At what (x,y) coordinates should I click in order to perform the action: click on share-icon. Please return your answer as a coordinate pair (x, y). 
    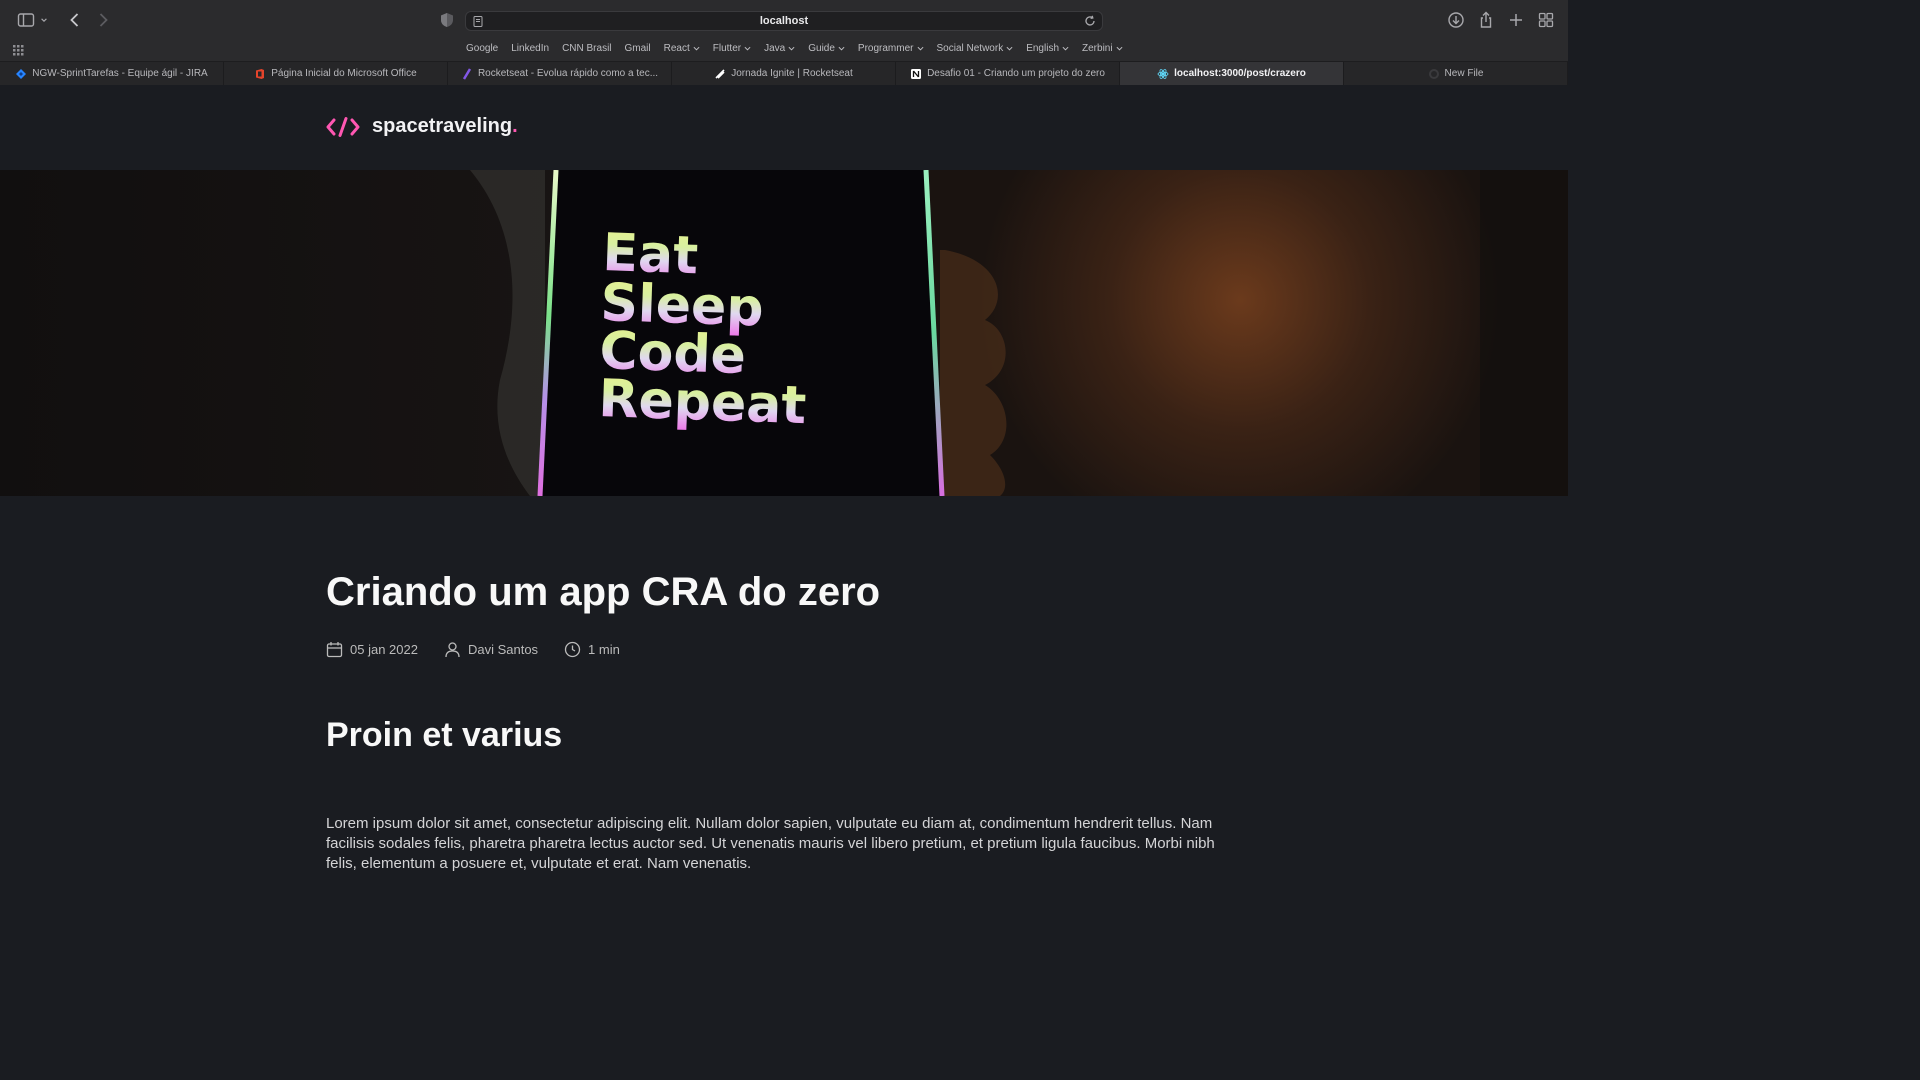
    Looking at the image, I should click on (1486, 20).